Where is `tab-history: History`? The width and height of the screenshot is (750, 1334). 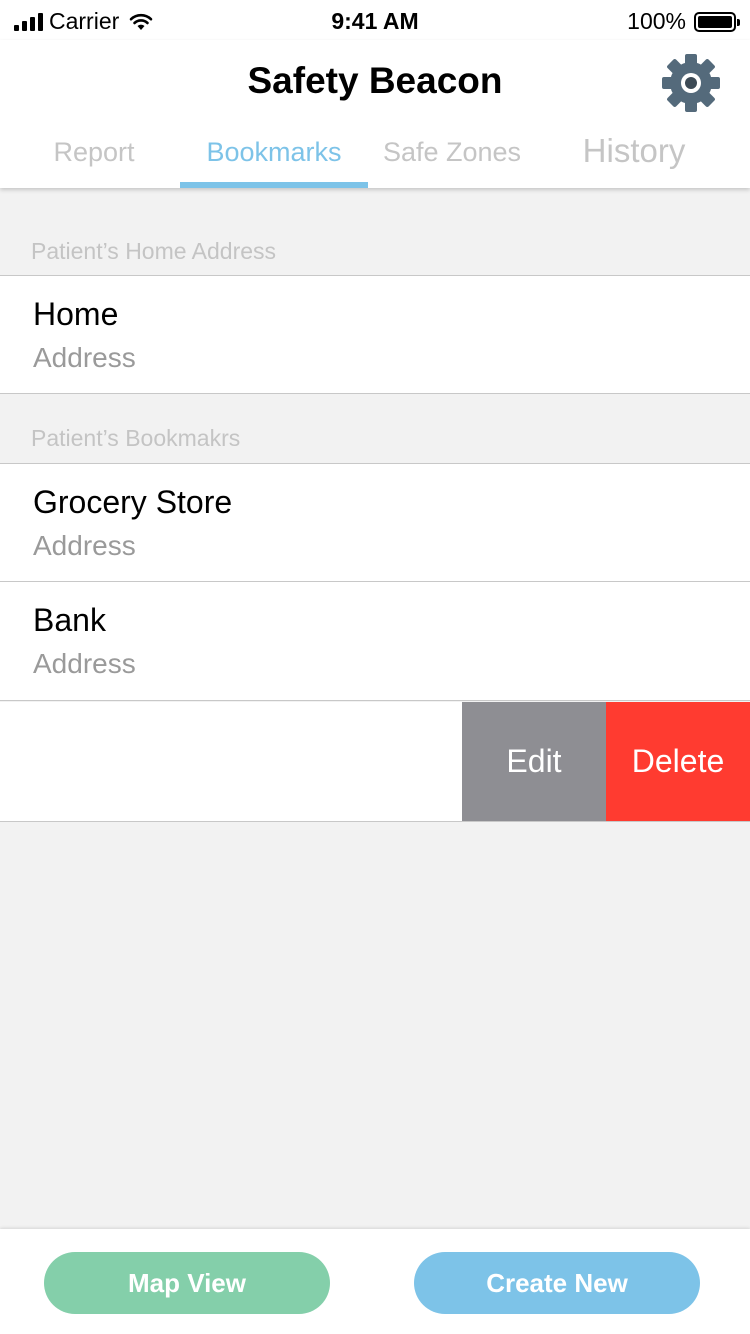 tab-history: History is located at coordinates (634, 157).